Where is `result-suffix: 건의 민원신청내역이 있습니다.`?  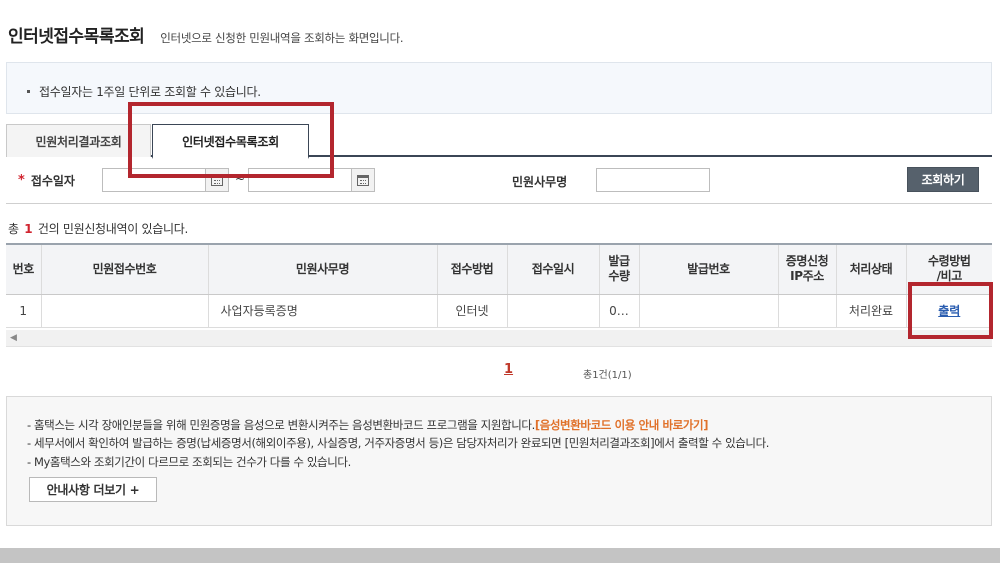
result-suffix: 건의 민원신청내역이 있습니다. is located at coordinates (113, 229).